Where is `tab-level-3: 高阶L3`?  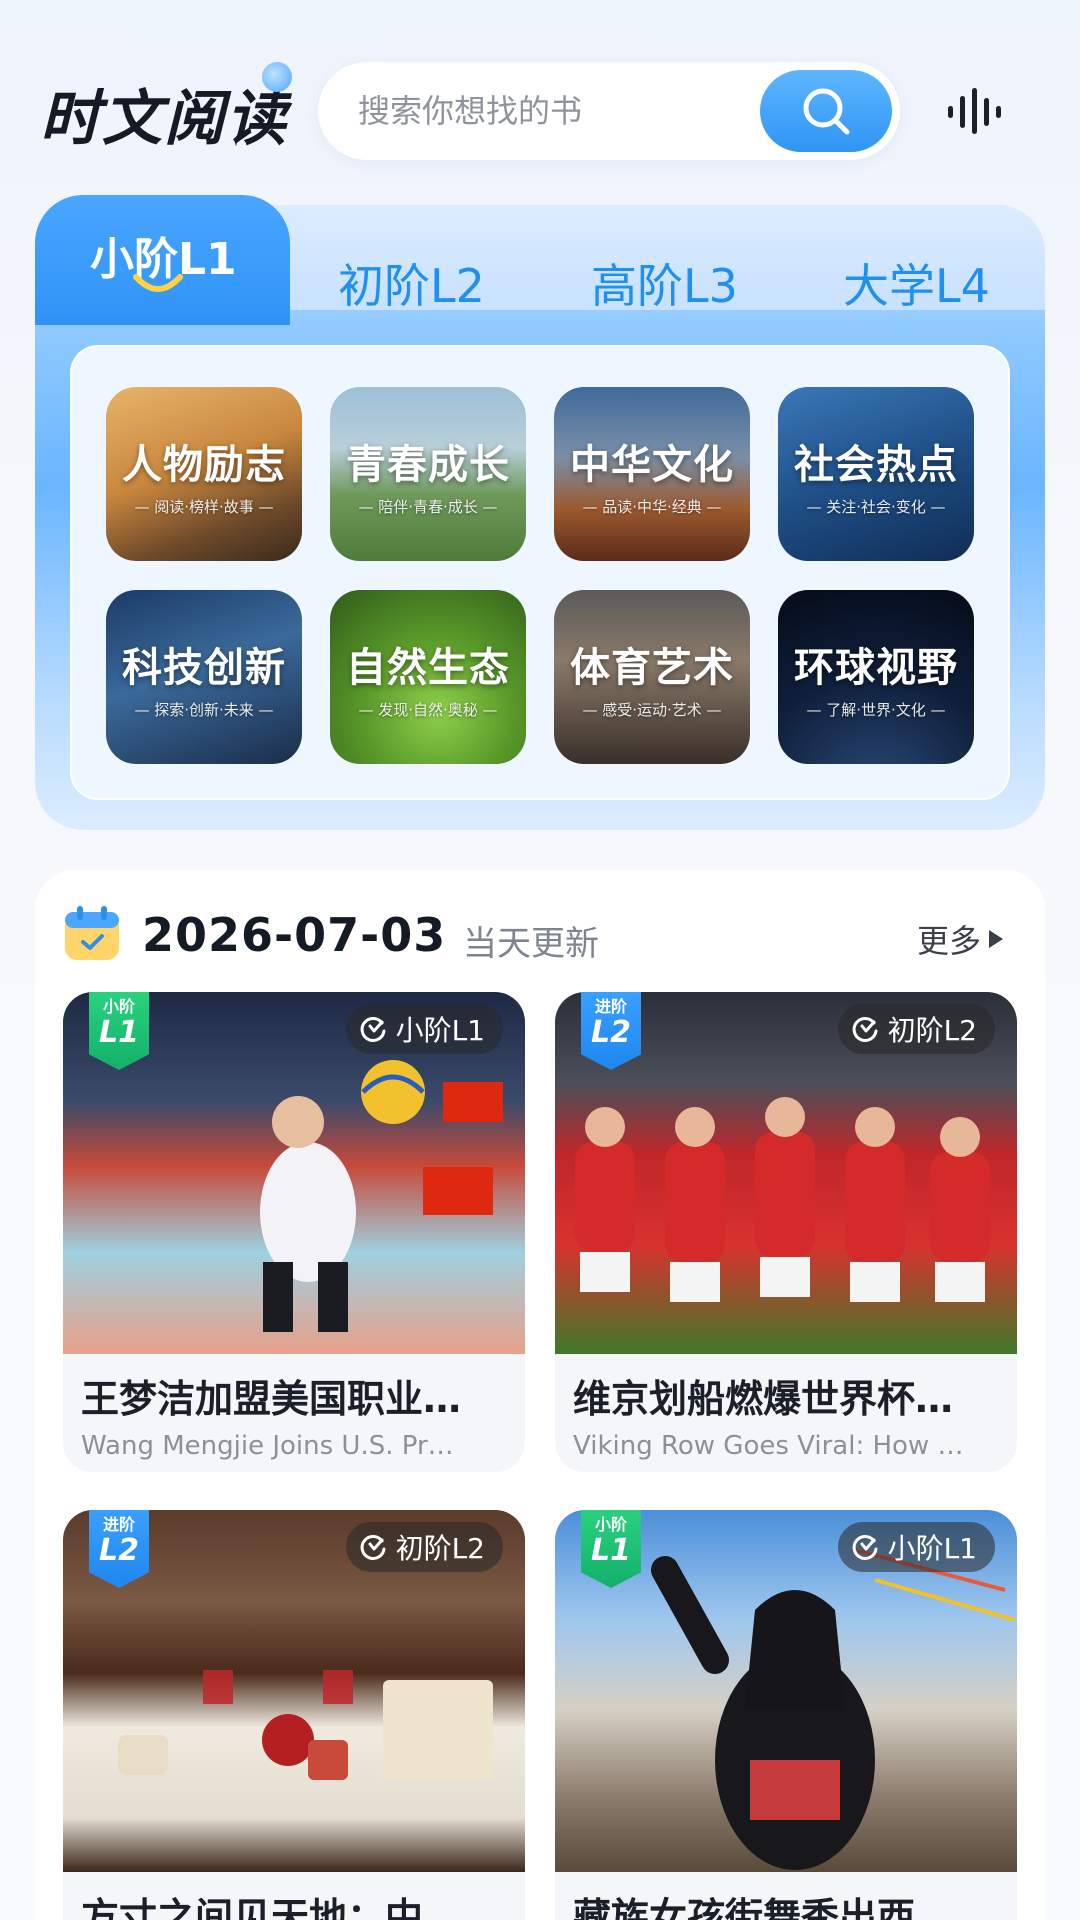 tab-level-3: 高阶L3 is located at coordinates (664, 283).